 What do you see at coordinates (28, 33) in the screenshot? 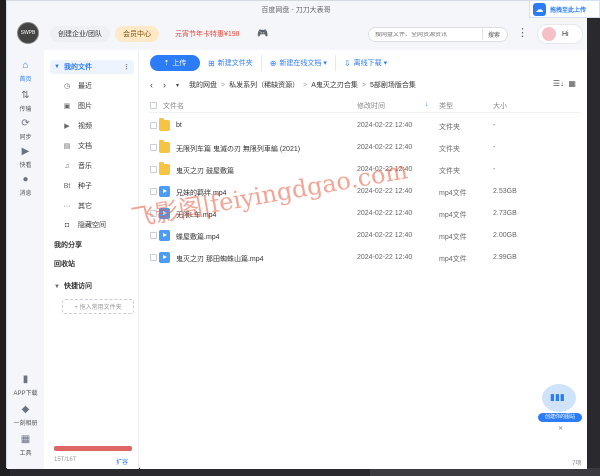
I see `app-logo: SWPB` at bounding box center [28, 33].